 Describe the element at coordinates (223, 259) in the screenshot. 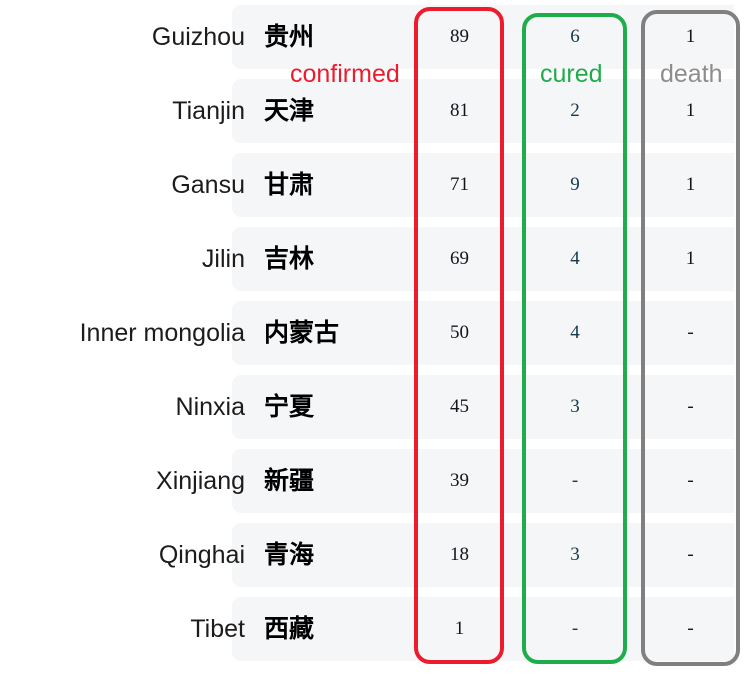

I see `row-cell-province-en: Jilin` at that location.